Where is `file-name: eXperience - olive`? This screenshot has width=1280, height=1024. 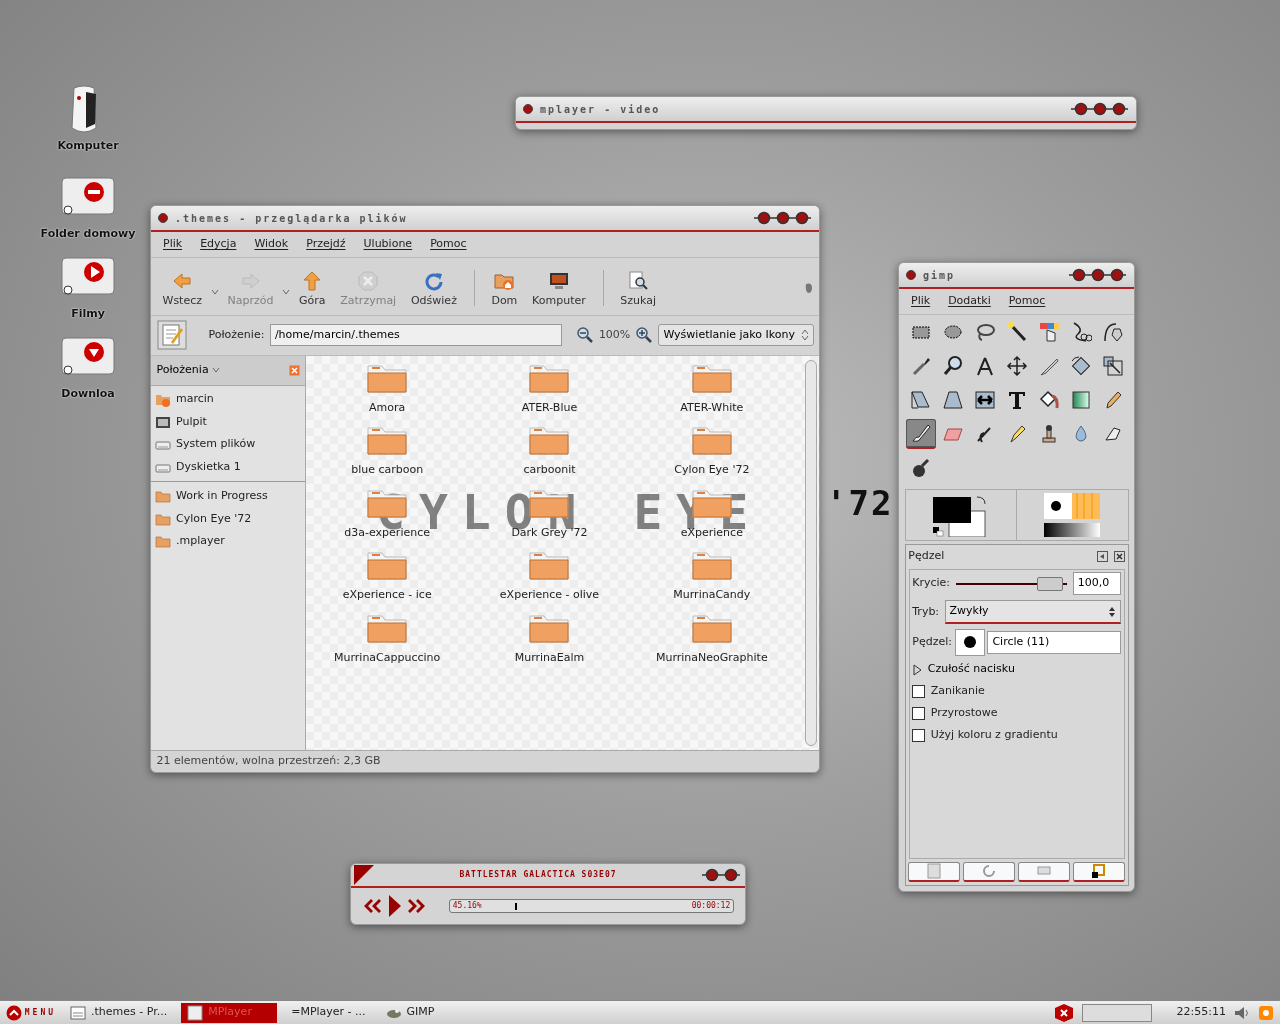
file-name: eXperience - olive is located at coordinates (549, 595).